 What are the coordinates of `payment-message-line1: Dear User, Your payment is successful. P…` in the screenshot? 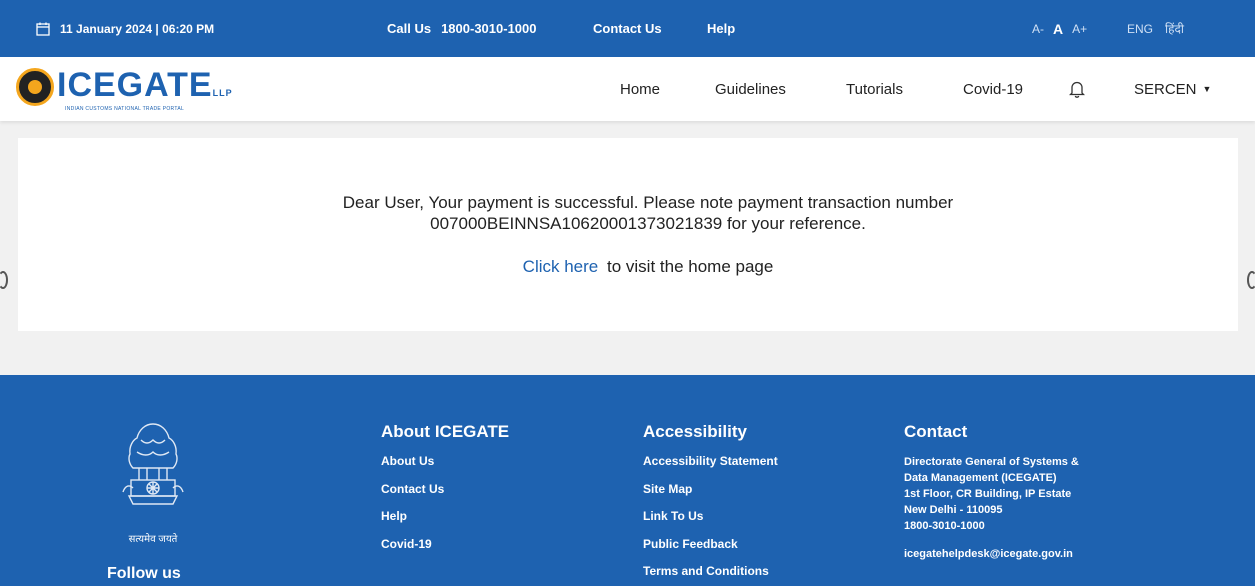 It's located at (648, 202).